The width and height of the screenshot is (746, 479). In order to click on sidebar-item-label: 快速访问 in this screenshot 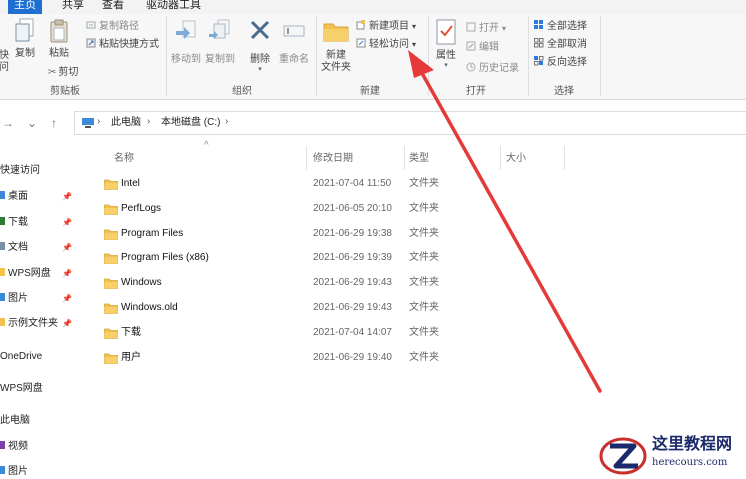, I will do `click(20, 170)`.